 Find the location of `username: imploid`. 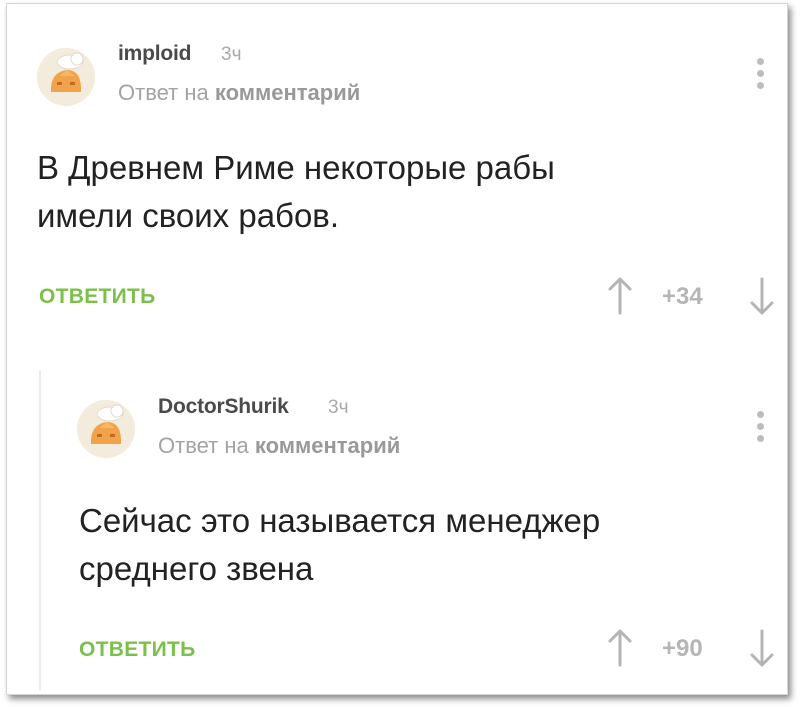

username: imploid is located at coordinates (154, 54).